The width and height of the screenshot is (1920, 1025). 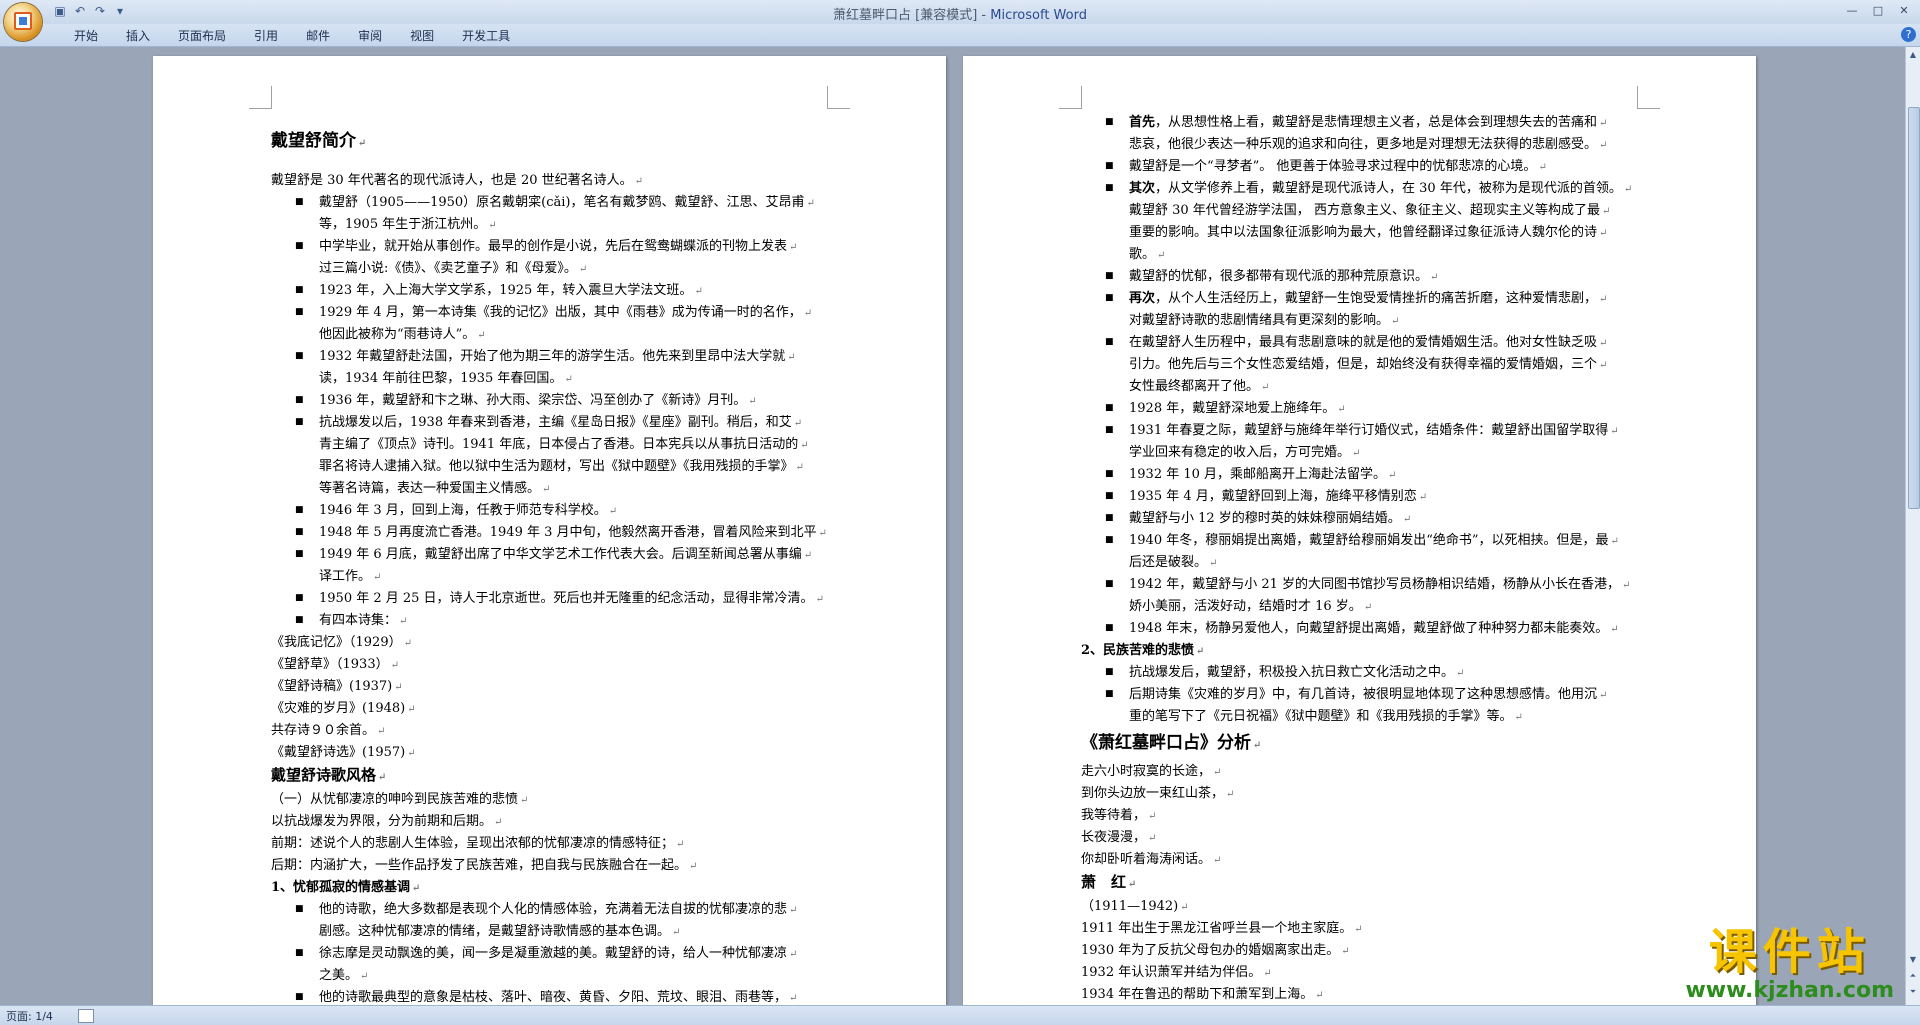 What do you see at coordinates (561, 709) in the screenshot?
I see `paragraph: 《灾难的岁月》(1948) ↵` at bounding box center [561, 709].